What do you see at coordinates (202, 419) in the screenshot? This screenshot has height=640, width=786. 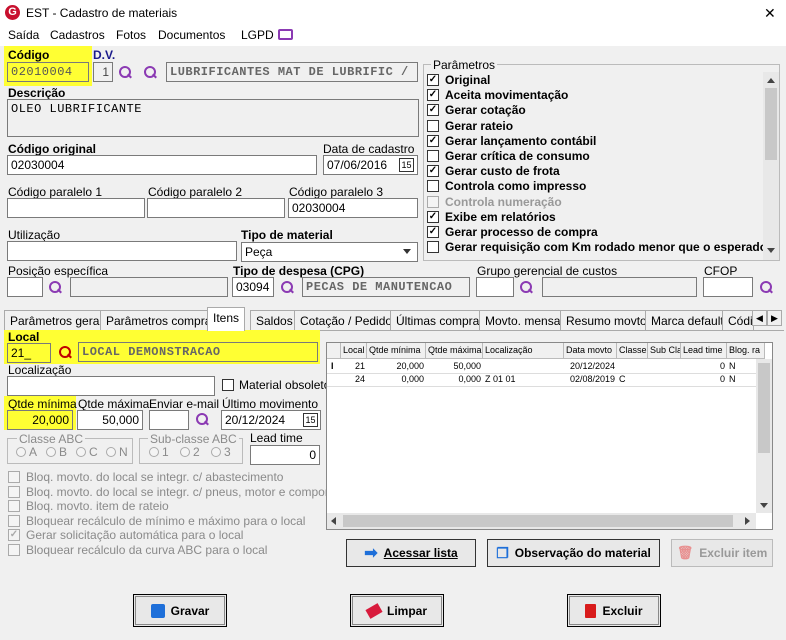 I see `search-email-icon` at bounding box center [202, 419].